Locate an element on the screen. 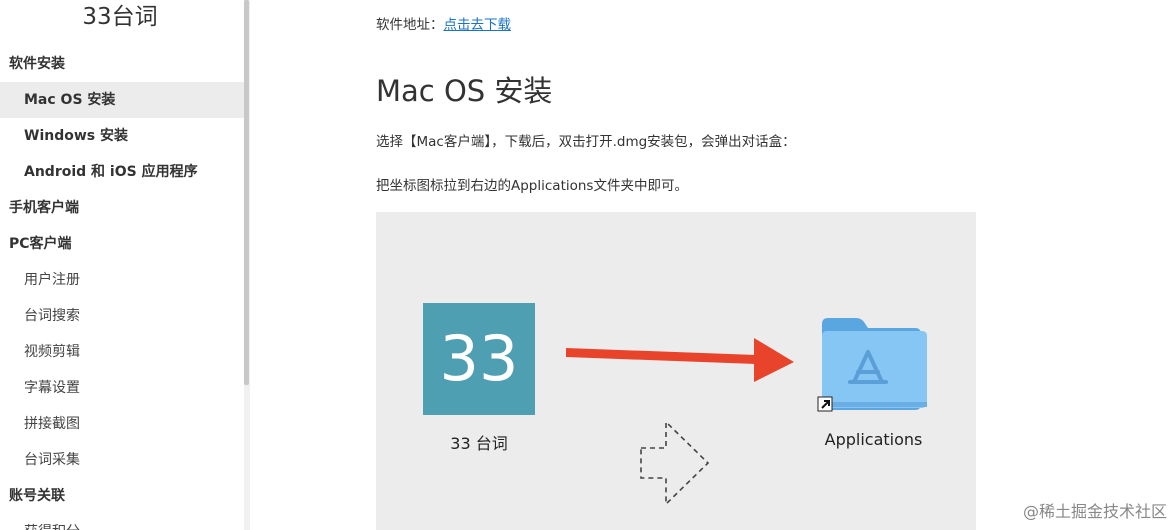 The height and width of the screenshot is (530, 1175). download-prefix: 软件地址： is located at coordinates (410, 25).